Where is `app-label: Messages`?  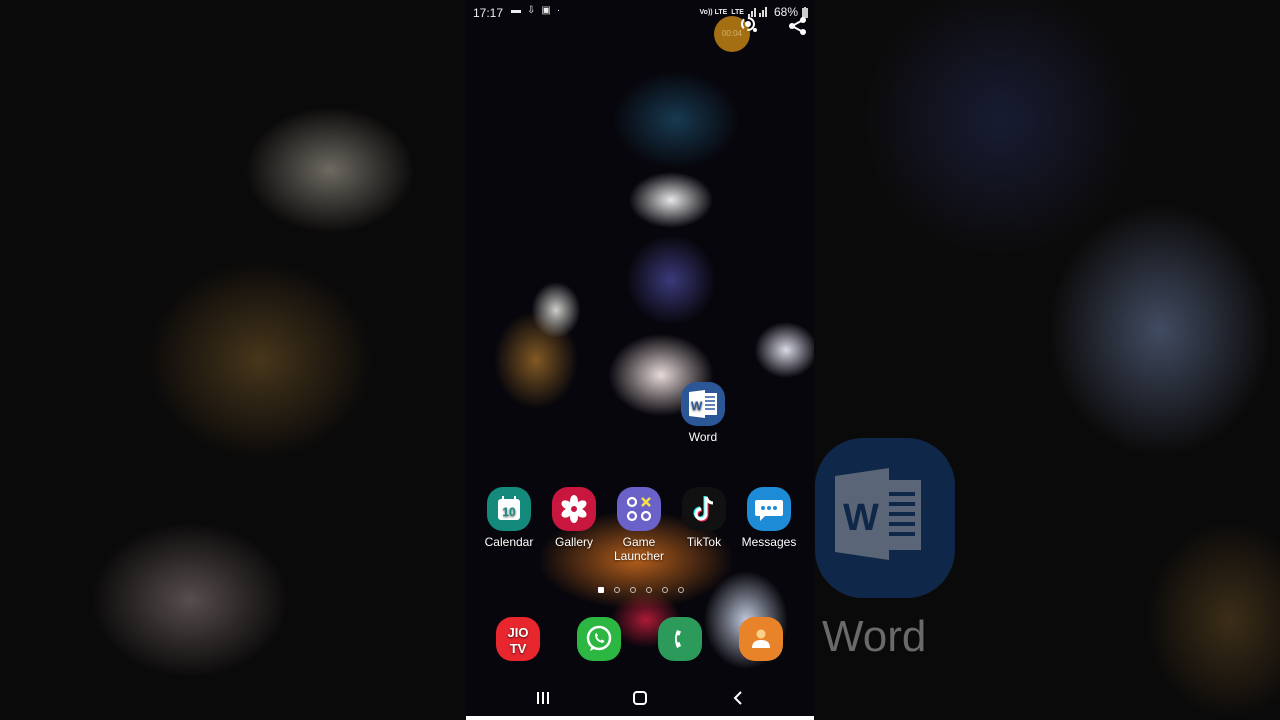 app-label: Messages is located at coordinates (769, 542).